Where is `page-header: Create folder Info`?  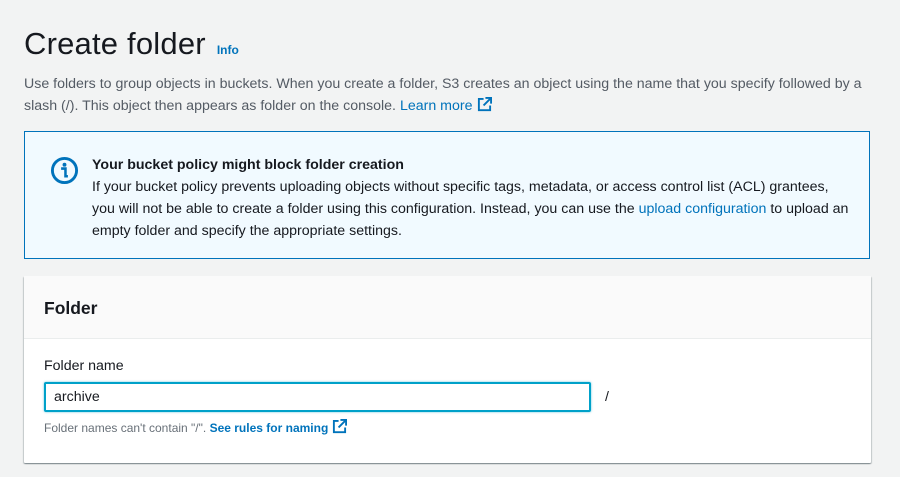
page-header: Create folder Info is located at coordinates (131, 44).